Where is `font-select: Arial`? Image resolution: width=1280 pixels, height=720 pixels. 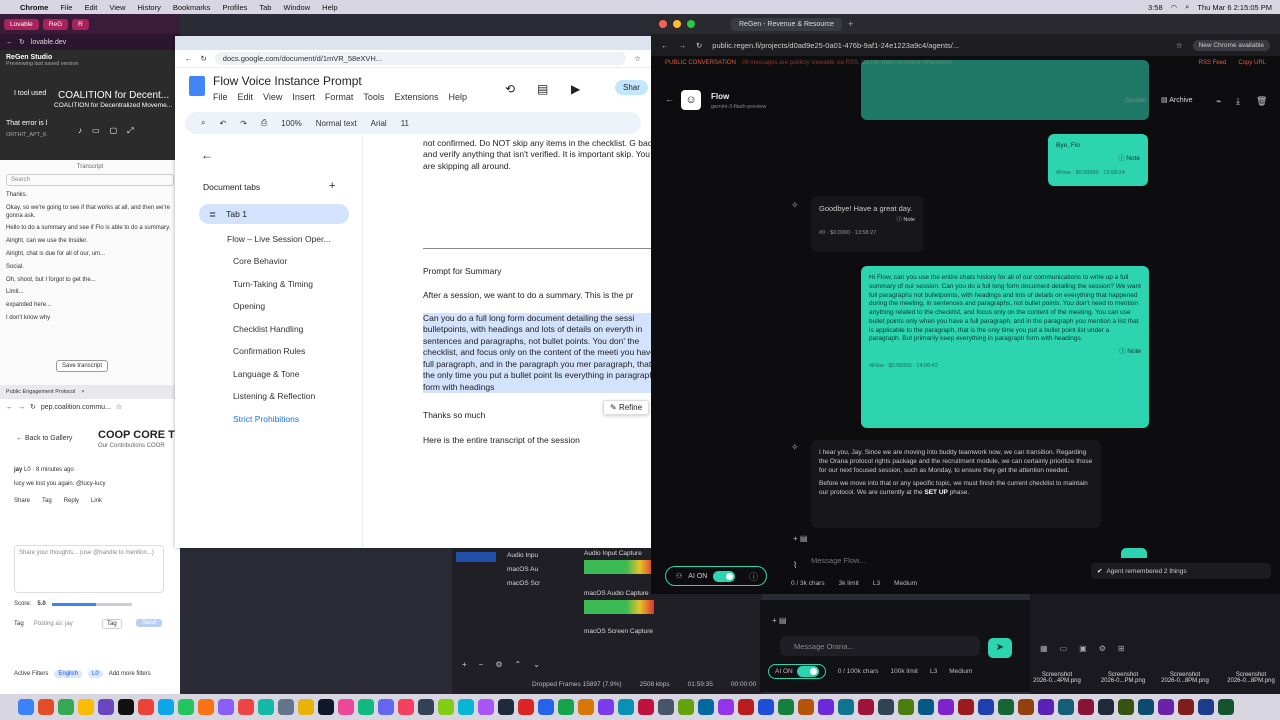
font-select: Arial is located at coordinates (379, 123).